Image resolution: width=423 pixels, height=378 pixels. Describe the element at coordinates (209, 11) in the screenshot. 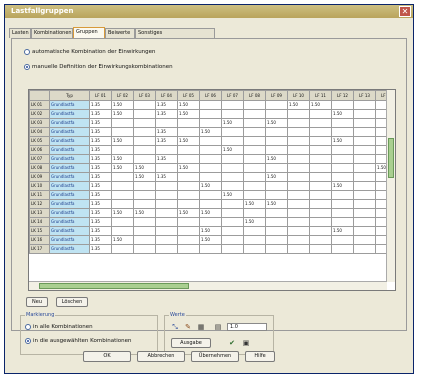

I see `title-bar: Lastfallgruppen ✕` at that location.